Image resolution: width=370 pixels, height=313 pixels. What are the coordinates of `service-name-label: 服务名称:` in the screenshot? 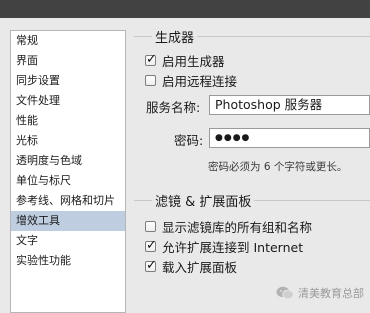 It's located at (173, 107).